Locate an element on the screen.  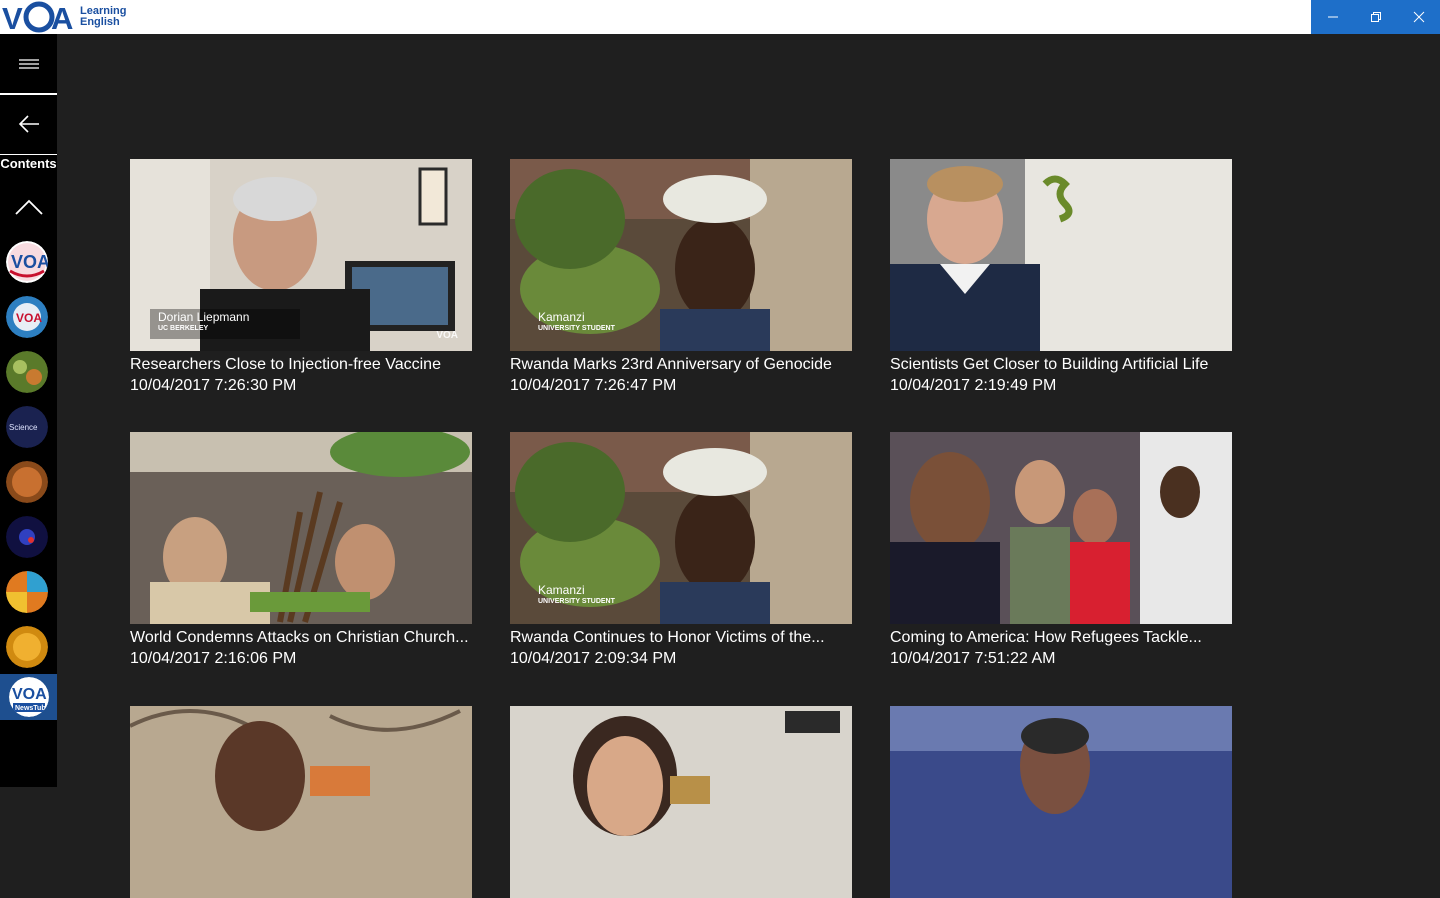
channel-nature is located at coordinates (27, 372).